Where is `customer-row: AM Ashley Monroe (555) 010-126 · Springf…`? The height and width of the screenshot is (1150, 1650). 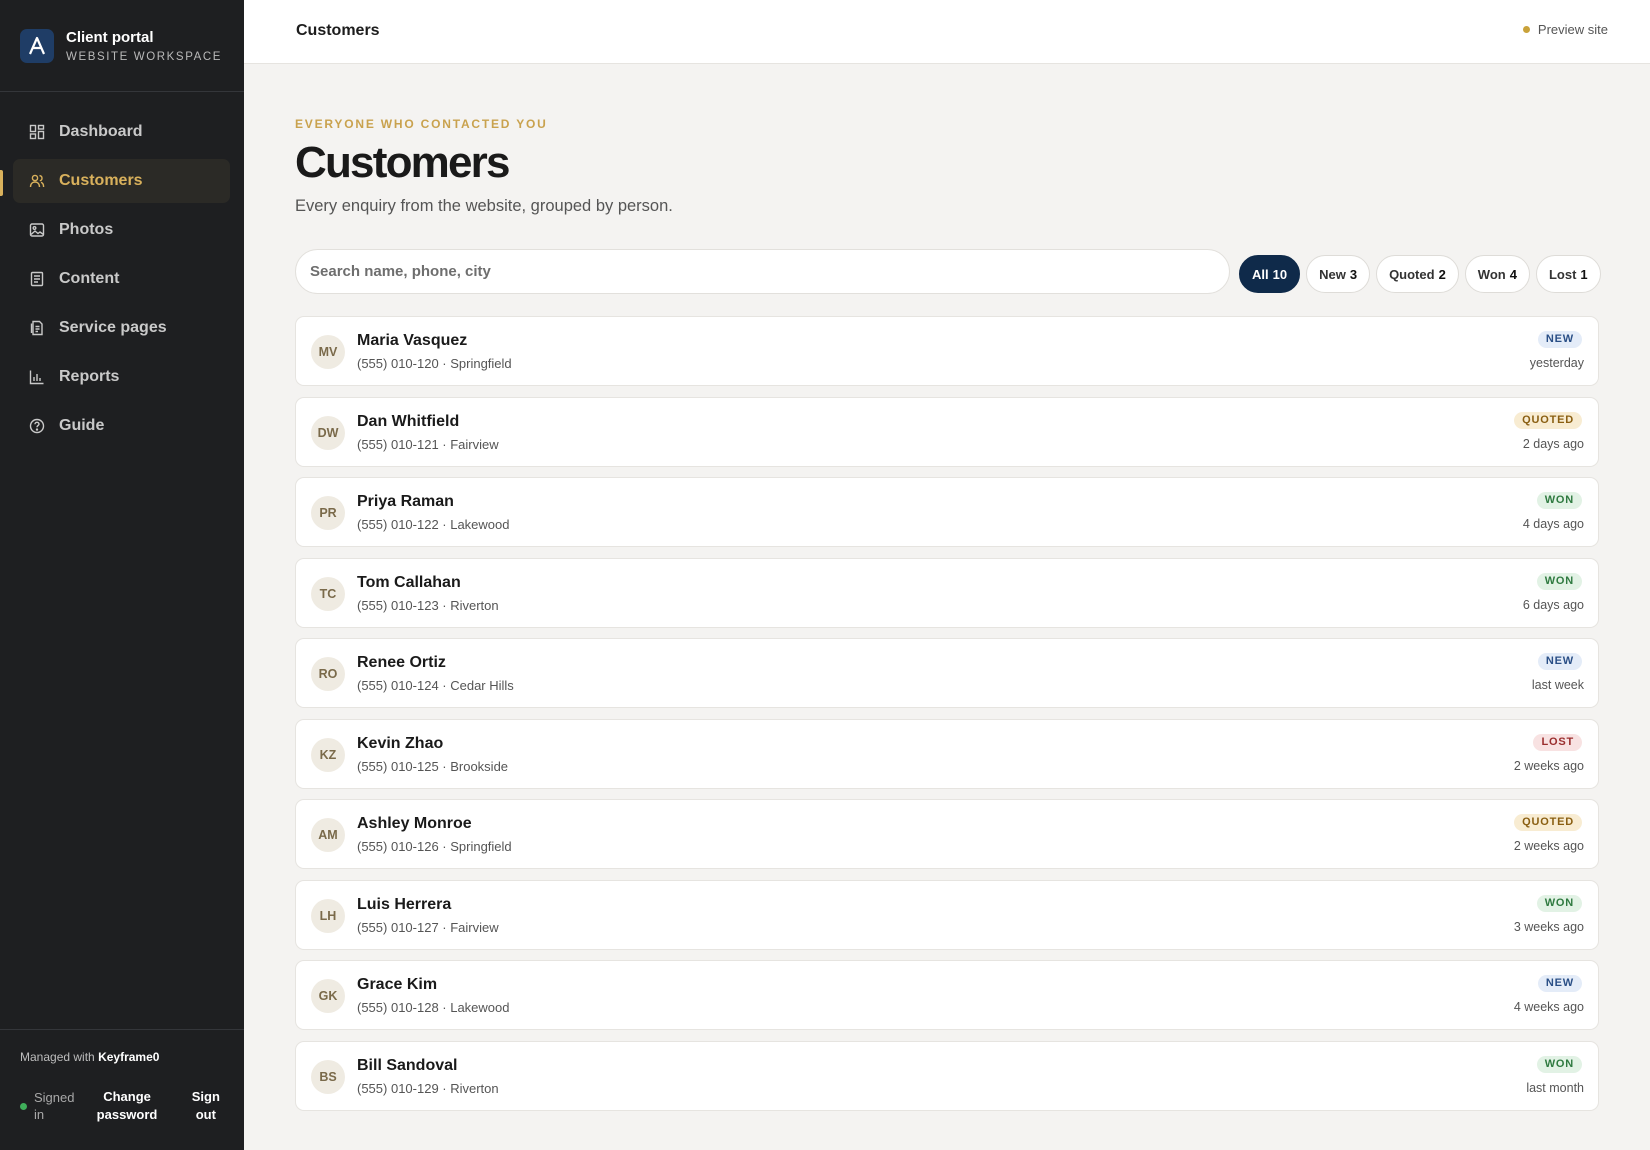
customer-row: AM Ashley Monroe (555) 010-126 · Springf… is located at coordinates (947, 834).